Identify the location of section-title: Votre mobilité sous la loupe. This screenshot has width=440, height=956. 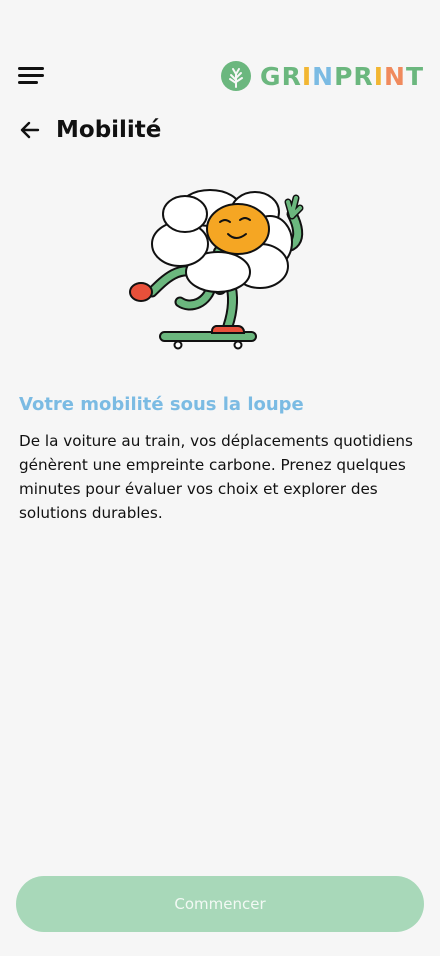
(161, 404).